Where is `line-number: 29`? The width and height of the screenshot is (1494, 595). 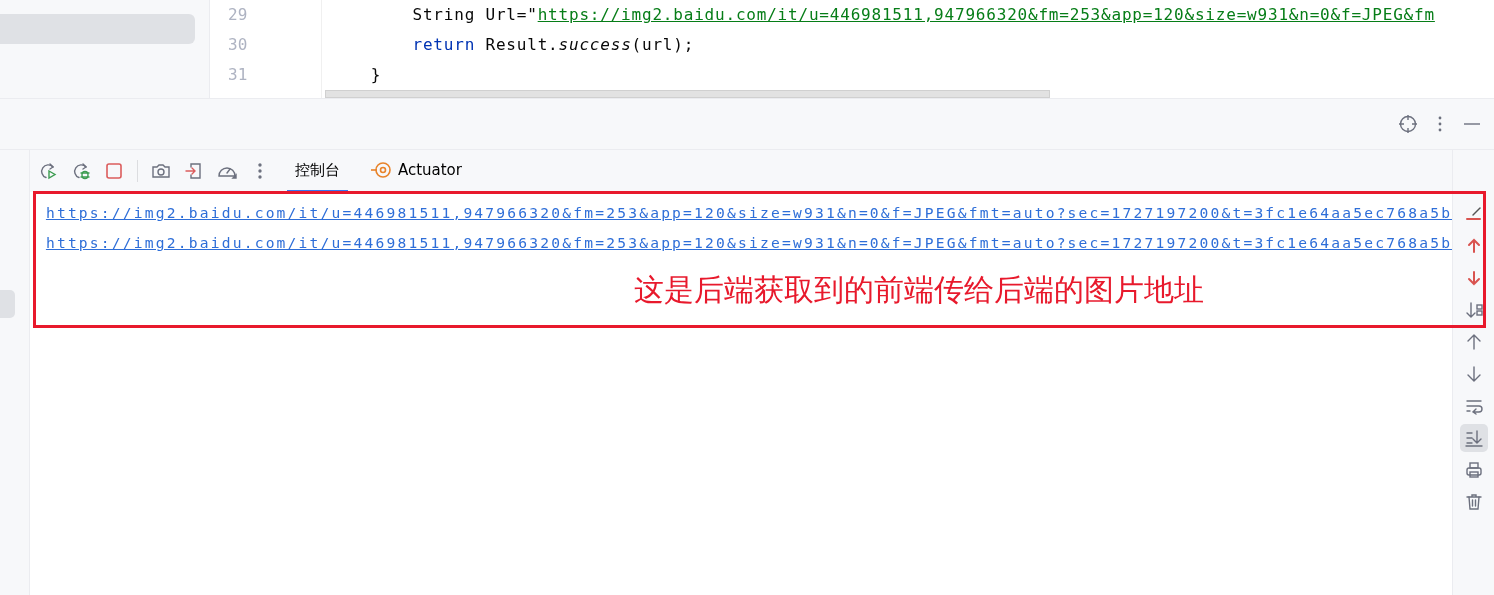
line-number: 29 is located at coordinates (238, 15).